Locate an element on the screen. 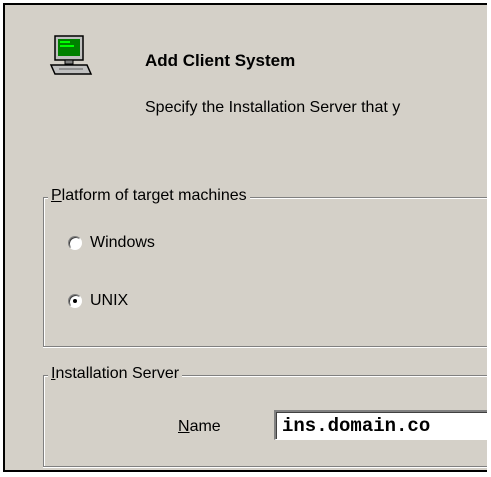  computer-icon is located at coordinates (71, 55).